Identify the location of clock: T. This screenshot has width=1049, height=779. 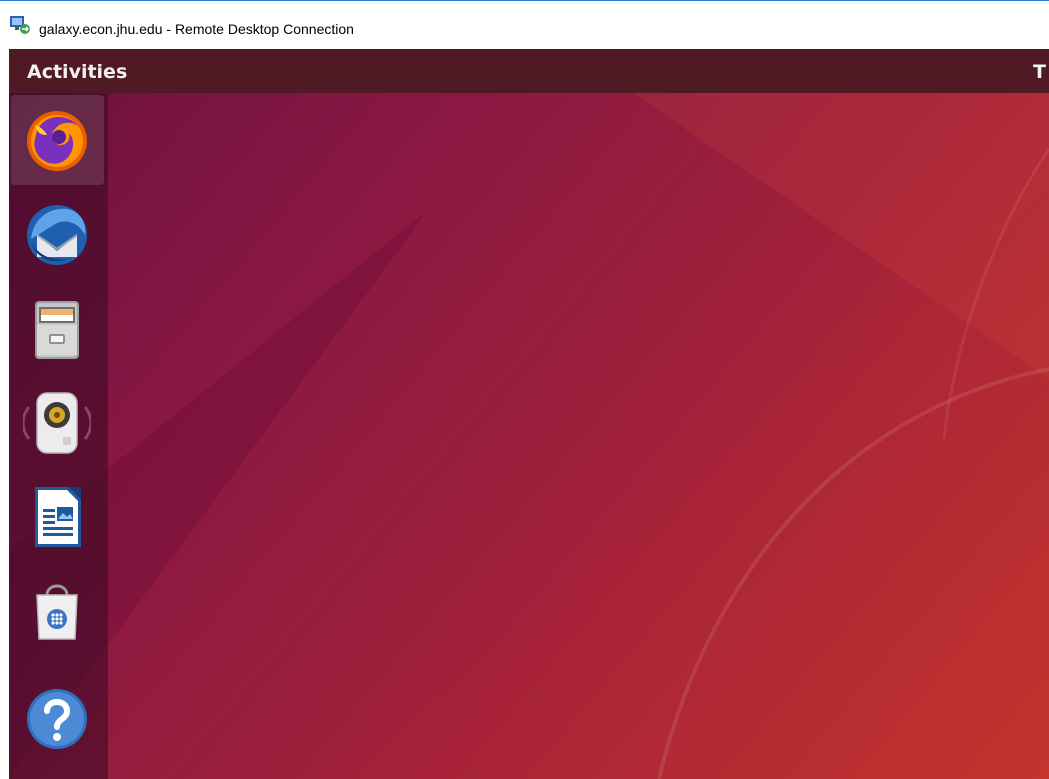
(1039, 72).